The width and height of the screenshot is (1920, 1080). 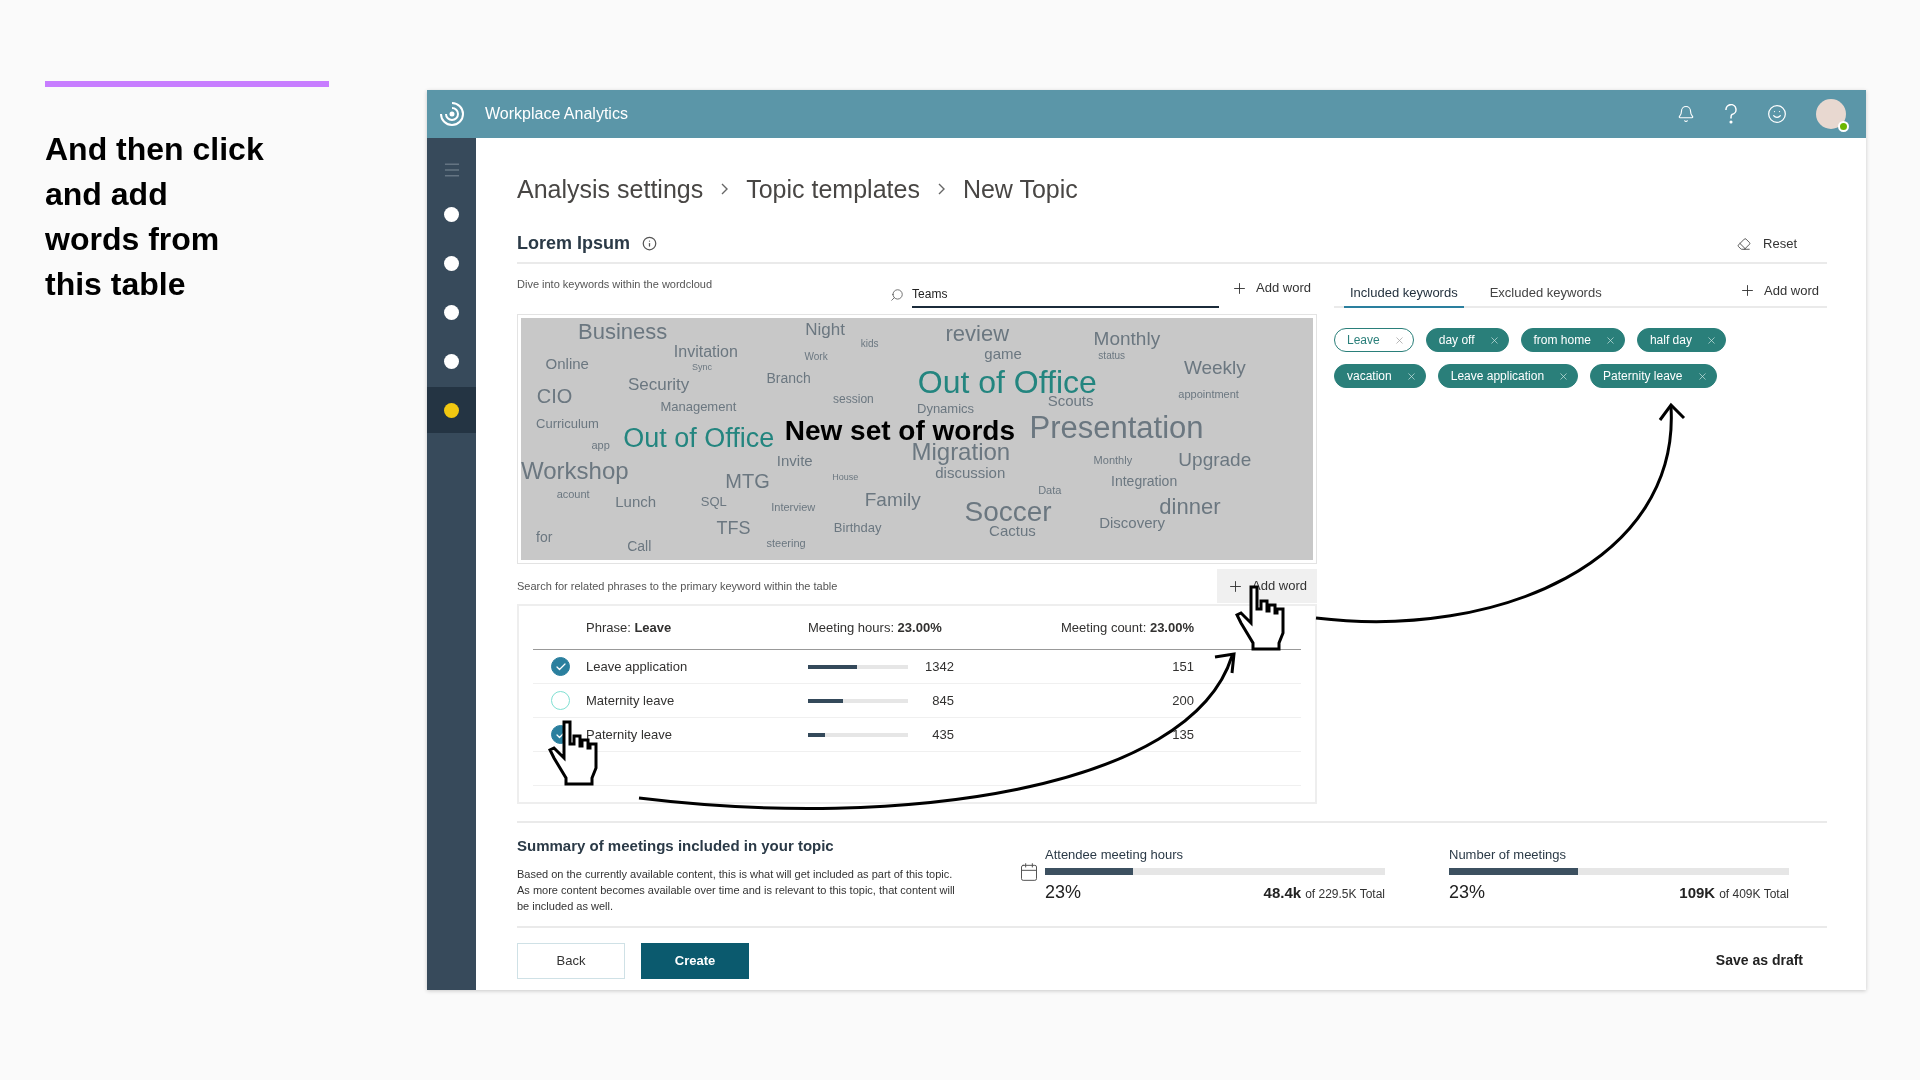 What do you see at coordinates (1144, 480) in the screenshot?
I see `cloud-word: Integration` at bounding box center [1144, 480].